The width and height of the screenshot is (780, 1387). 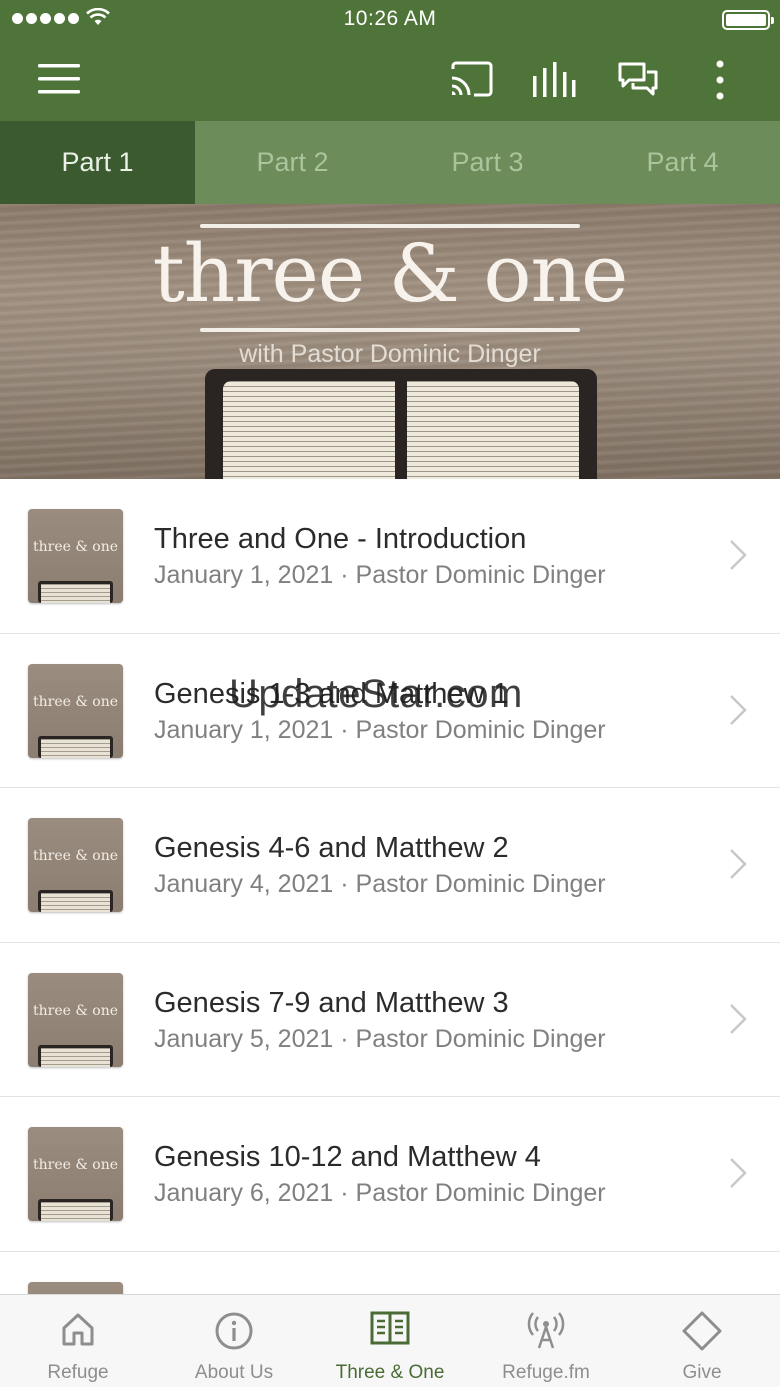 What do you see at coordinates (331, 848) in the screenshot?
I see `episode-title: Genesis 4-6 and Matthew 2` at bounding box center [331, 848].